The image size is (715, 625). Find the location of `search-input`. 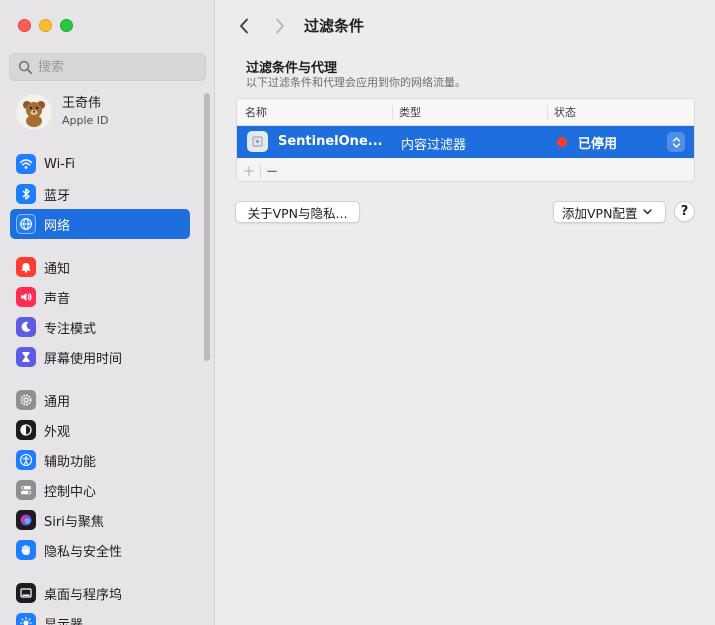

search-input is located at coordinates (118, 67).